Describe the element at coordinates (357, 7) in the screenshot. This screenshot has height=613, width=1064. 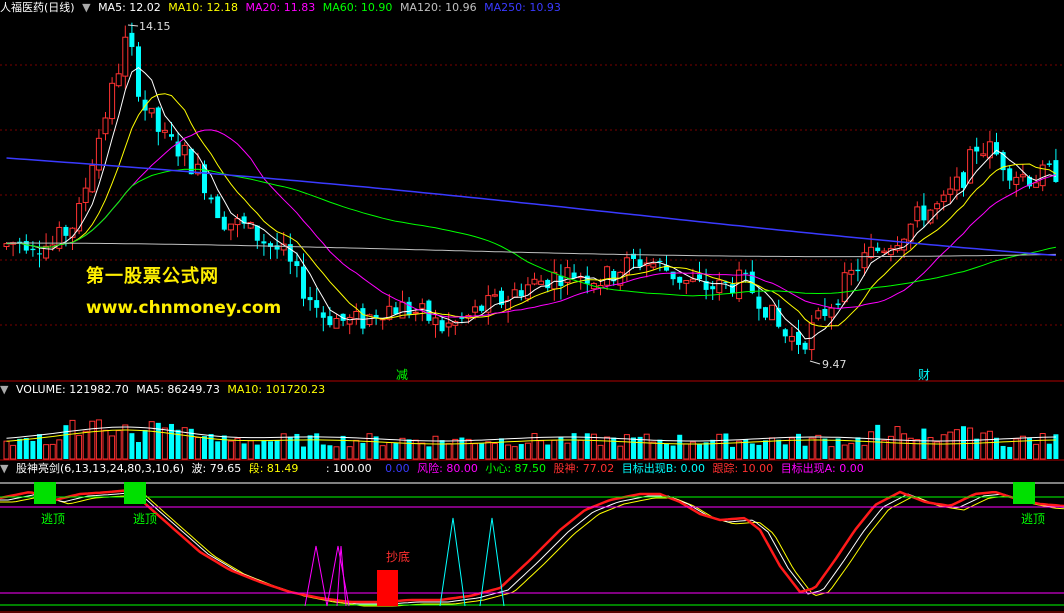
I see `ma60-label: MA60: 10.90` at that location.